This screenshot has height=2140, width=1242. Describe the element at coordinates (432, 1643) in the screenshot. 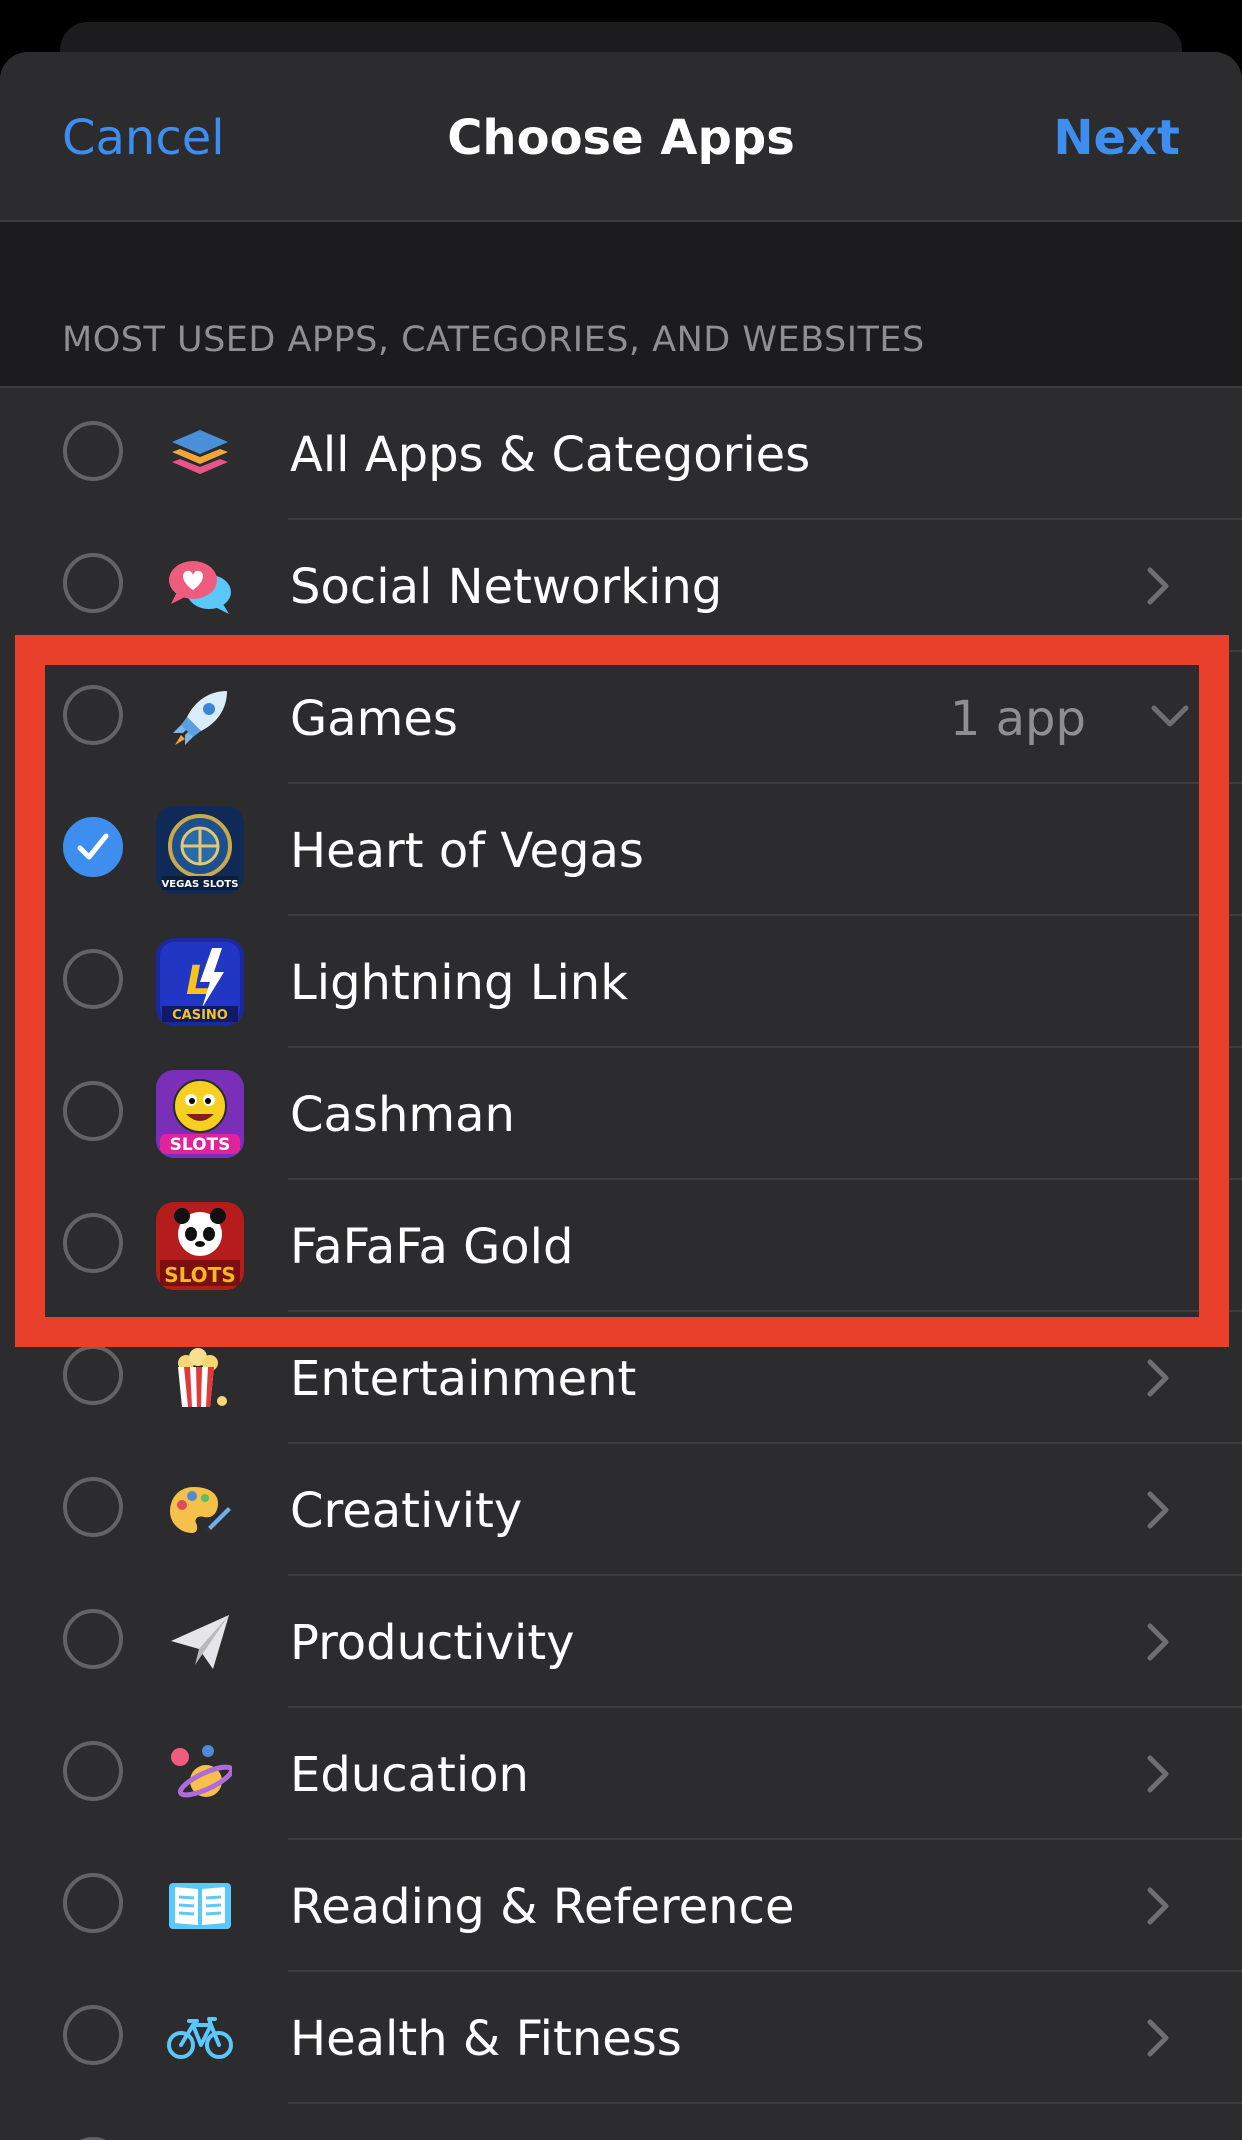

I see `row-label: Productivity` at that location.